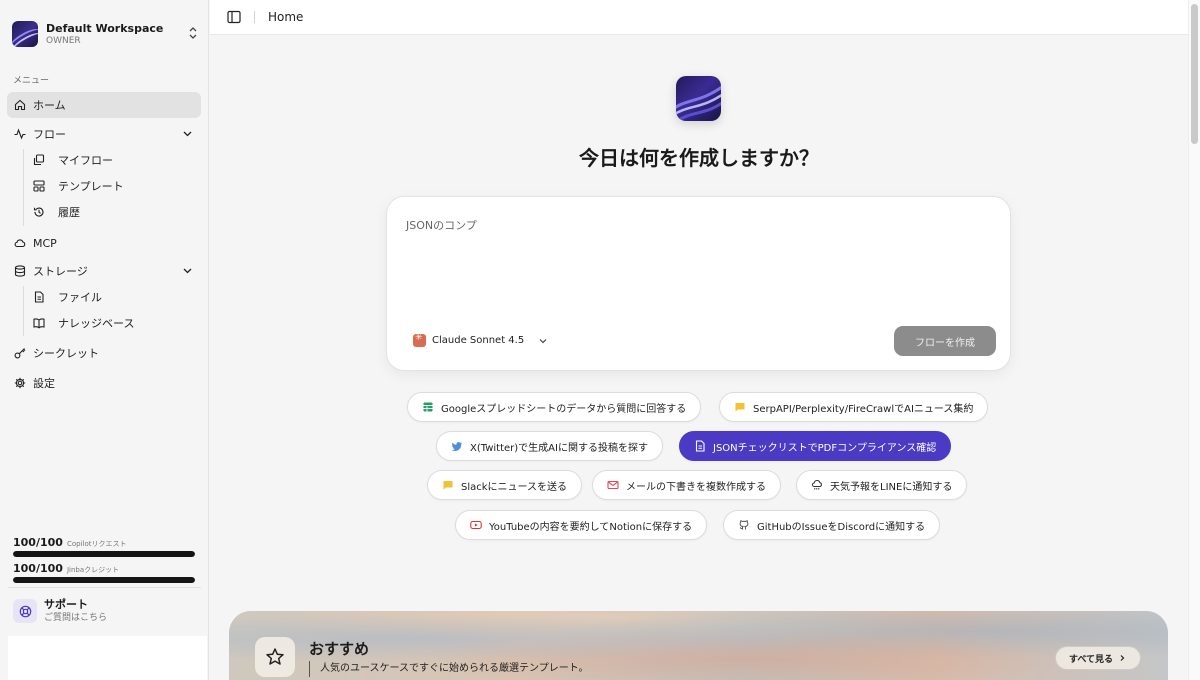  What do you see at coordinates (117, 212) in the screenshot?
I see `sidebar-item-history: 履歴` at bounding box center [117, 212].